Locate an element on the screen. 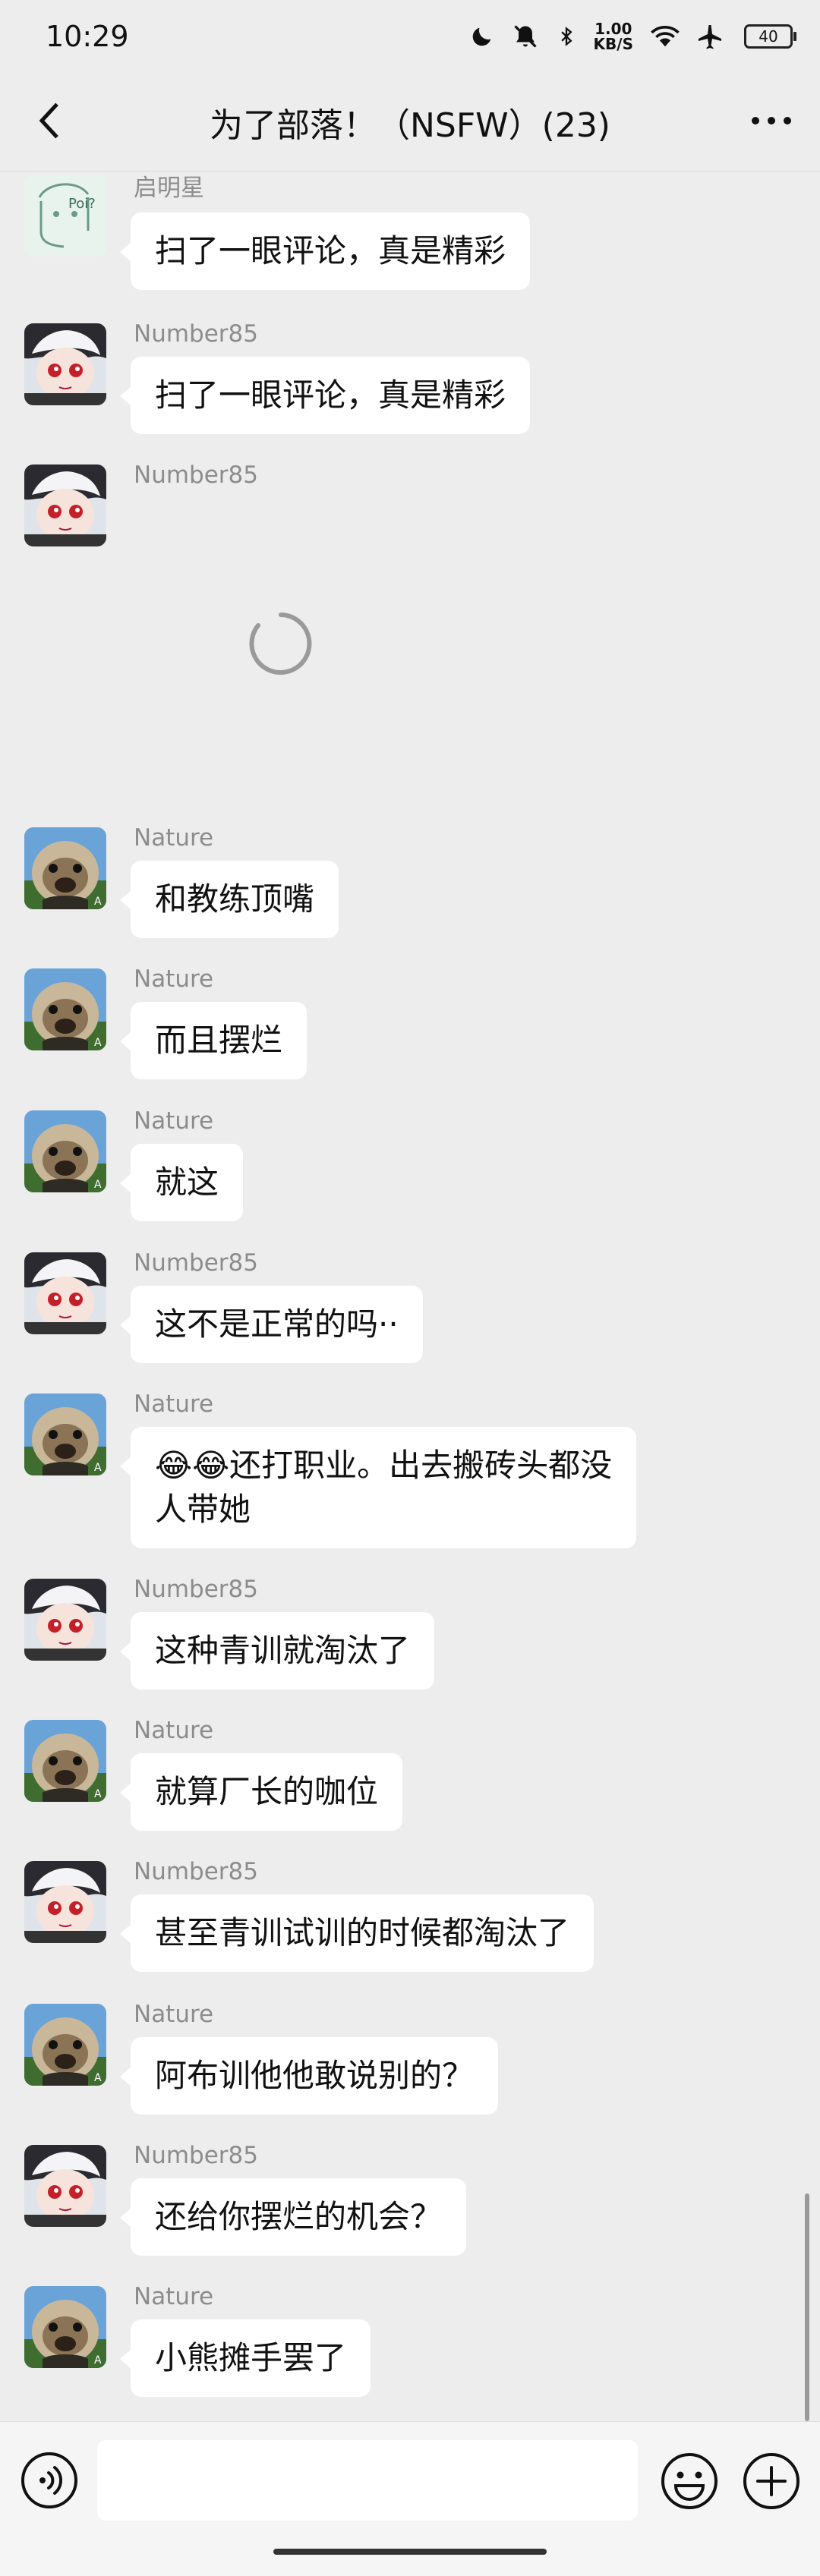 This screenshot has width=820, height=2576. loading-spinner-icon is located at coordinates (280, 644).